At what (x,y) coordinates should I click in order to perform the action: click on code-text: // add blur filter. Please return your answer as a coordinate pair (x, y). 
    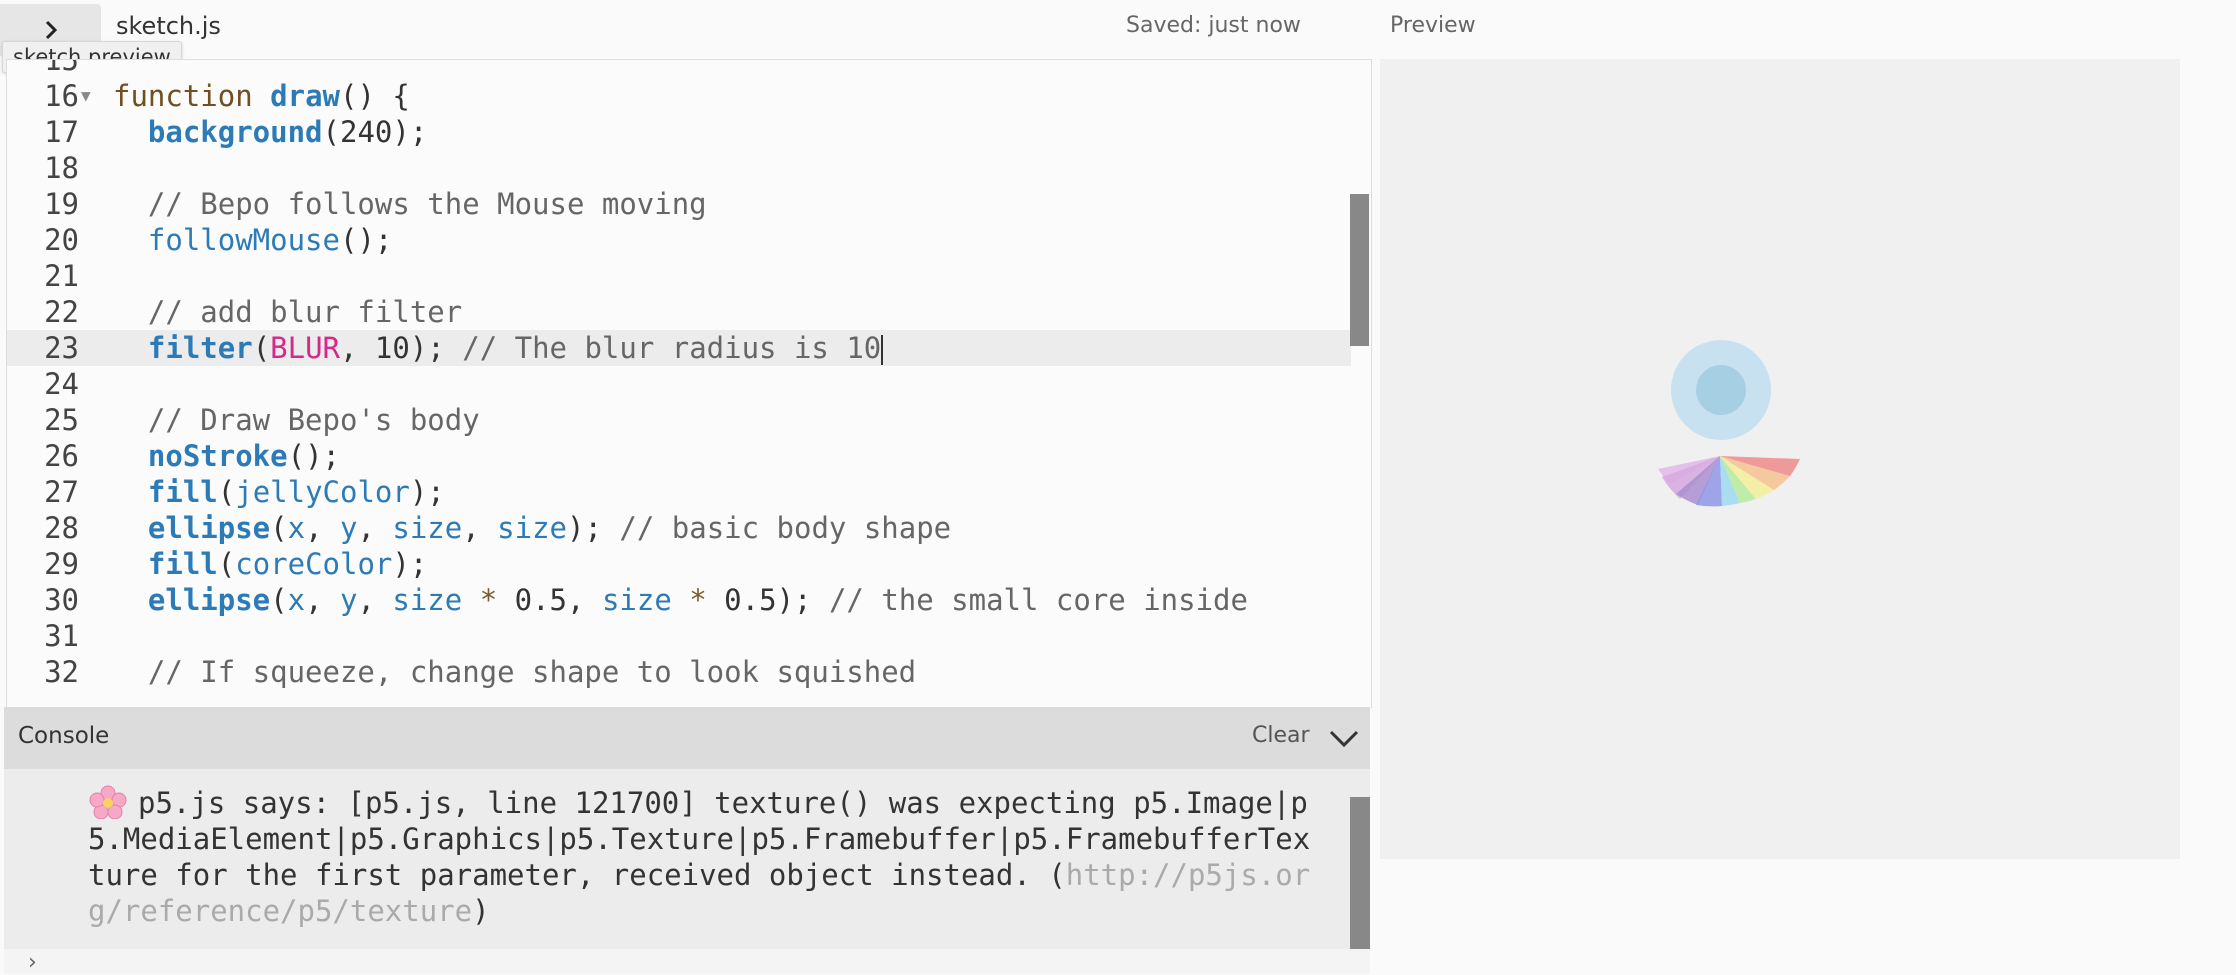
    Looking at the image, I should click on (305, 312).